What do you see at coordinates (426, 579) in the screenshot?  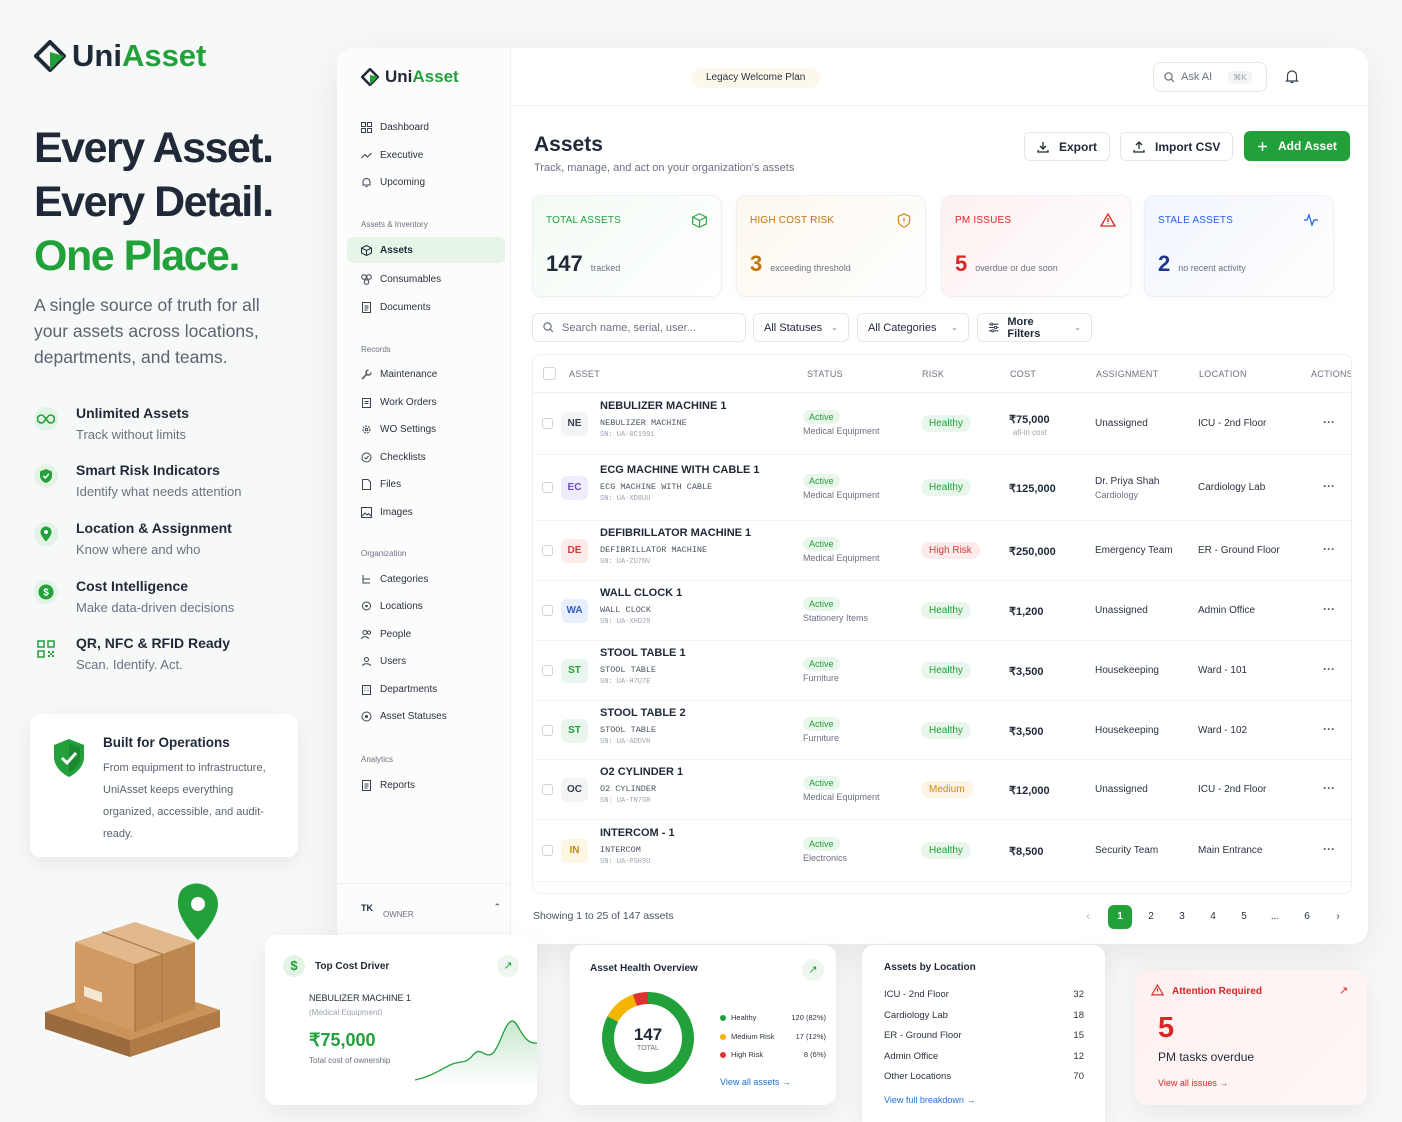 I see `sidebar-item-categories: Categories` at bounding box center [426, 579].